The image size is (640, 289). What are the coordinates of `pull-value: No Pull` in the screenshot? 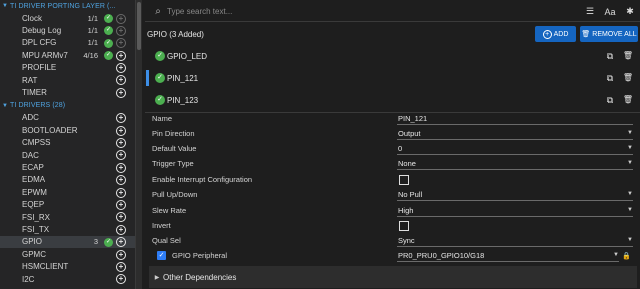 It's located at (410, 194).